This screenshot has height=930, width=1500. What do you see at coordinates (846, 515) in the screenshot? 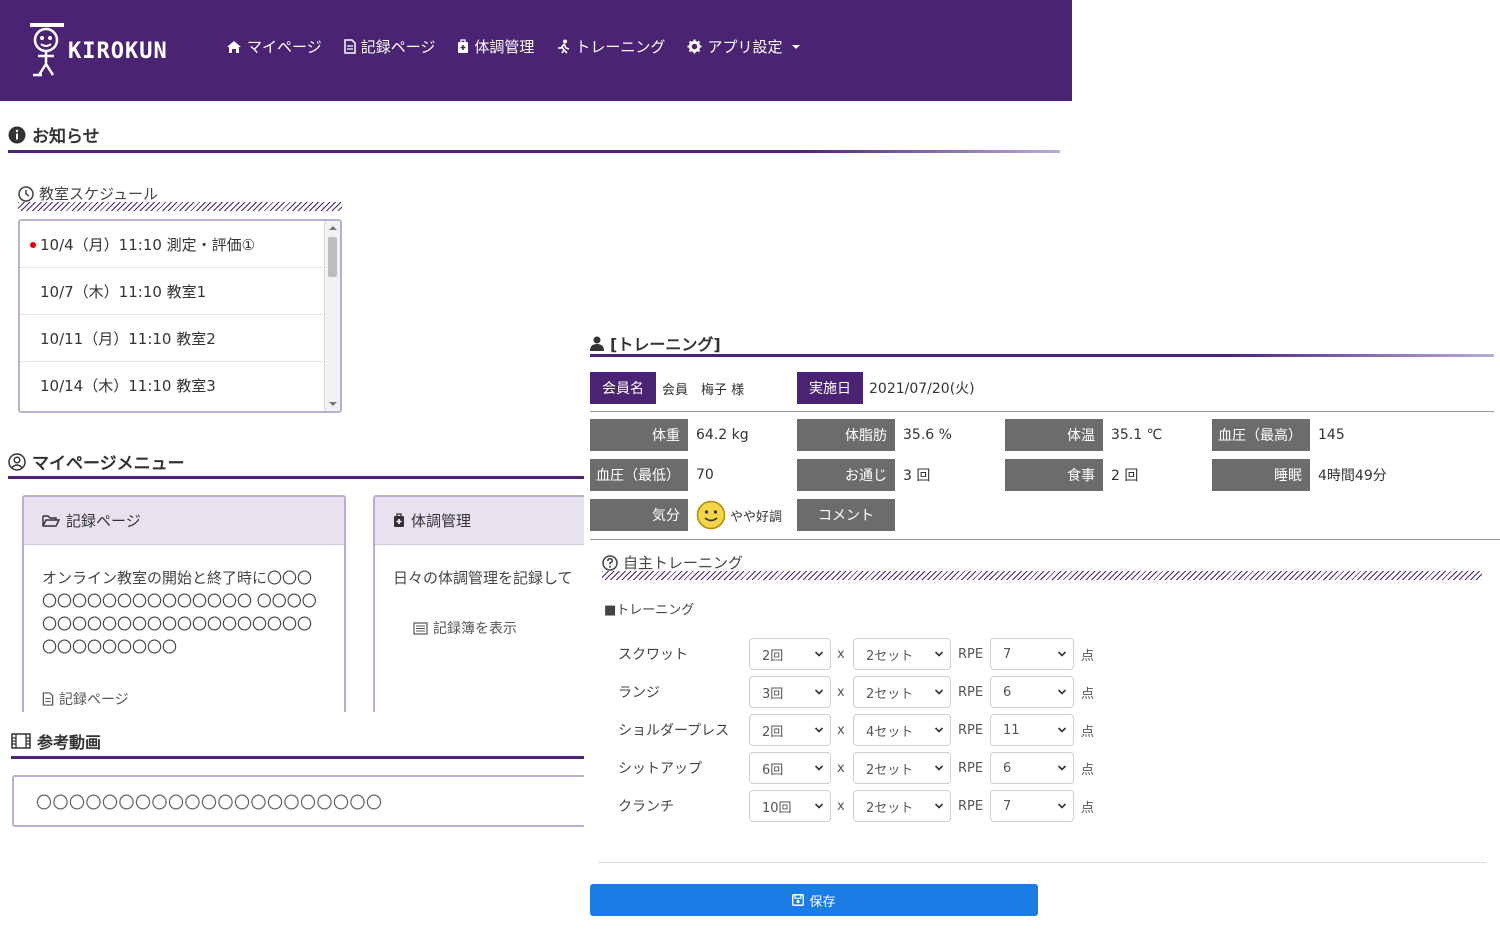
I see `comment-button: コメント` at bounding box center [846, 515].